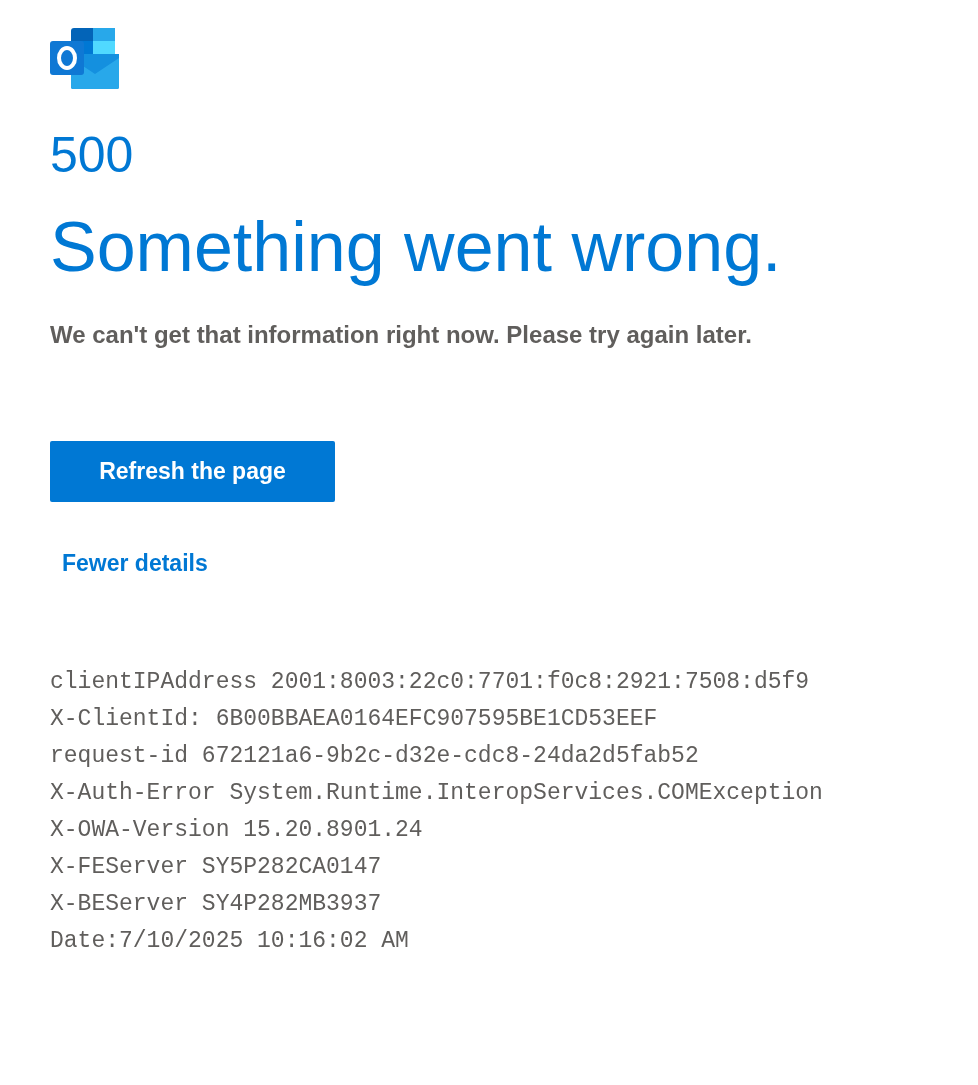 The image size is (978, 1085). Describe the element at coordinates (401, 335) in the screenshot. I see `error-message: We can't get that information right now. Please try again later.` at that location.